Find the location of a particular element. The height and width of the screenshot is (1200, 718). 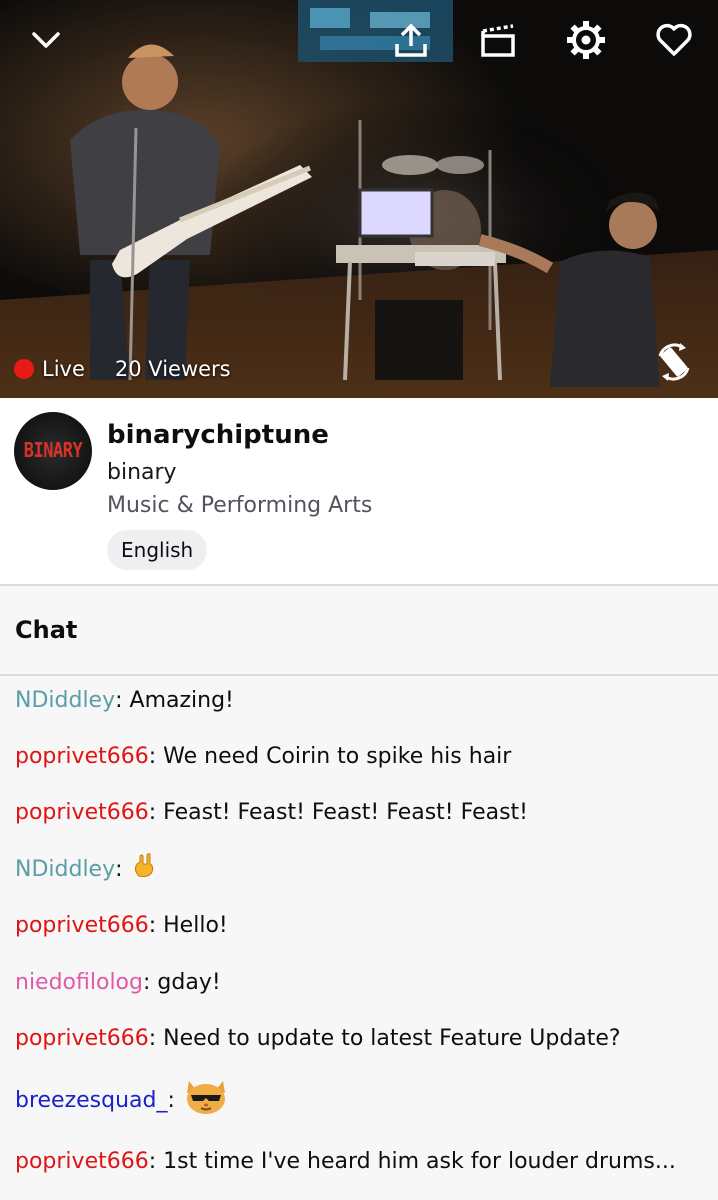

follow-button is located at coordinates (674, 40).